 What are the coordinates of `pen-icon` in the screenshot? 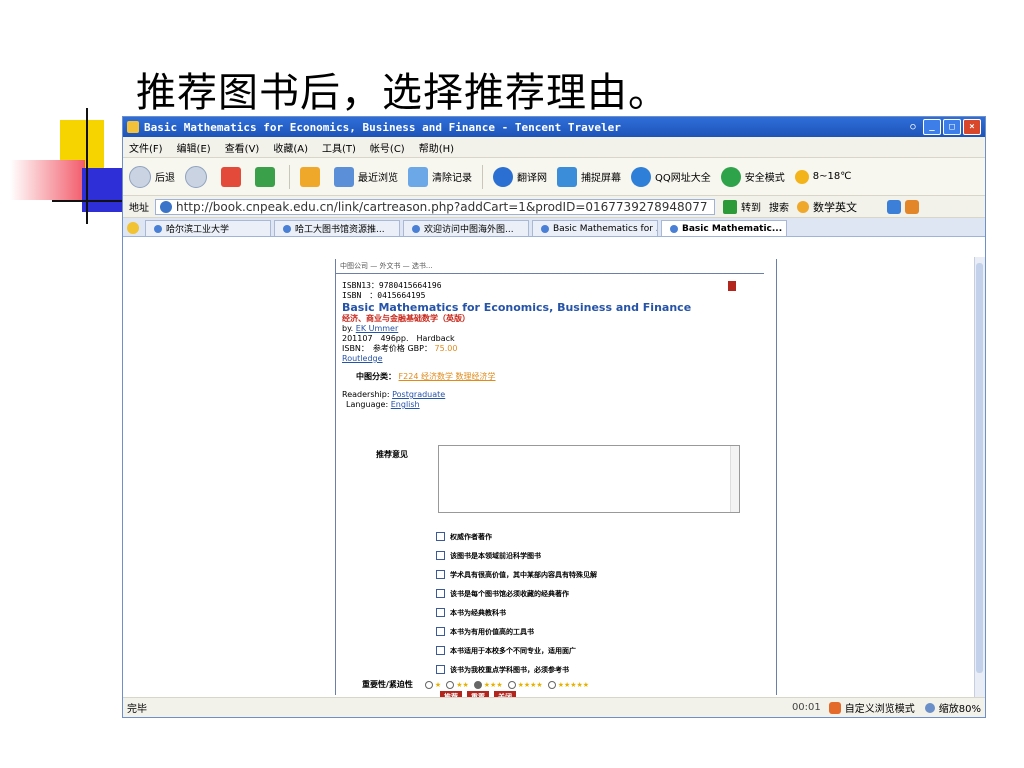 It's located at (912, 206).